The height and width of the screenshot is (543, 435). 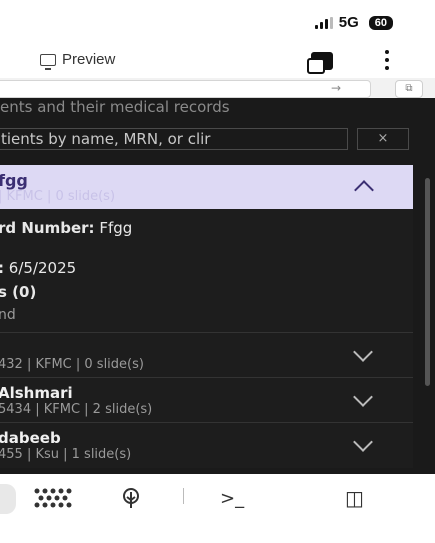 I want to click on patient-search-input, so click(x=174, y=139).